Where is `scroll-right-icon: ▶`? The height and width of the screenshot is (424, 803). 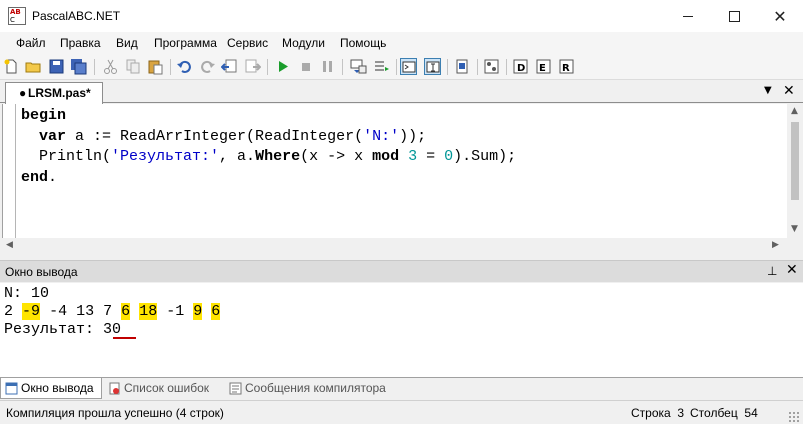 scroll-right-icon: ▶ is located at coordinates (775, 245).